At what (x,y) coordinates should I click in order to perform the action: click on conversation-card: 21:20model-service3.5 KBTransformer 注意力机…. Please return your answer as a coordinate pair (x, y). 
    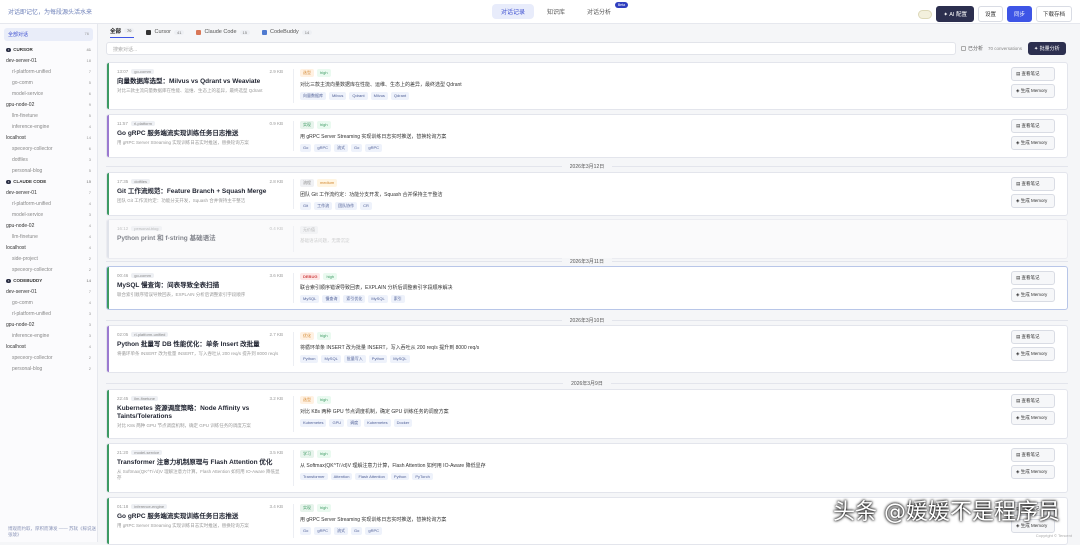
    Looking at the image, I should click on (587, 468).